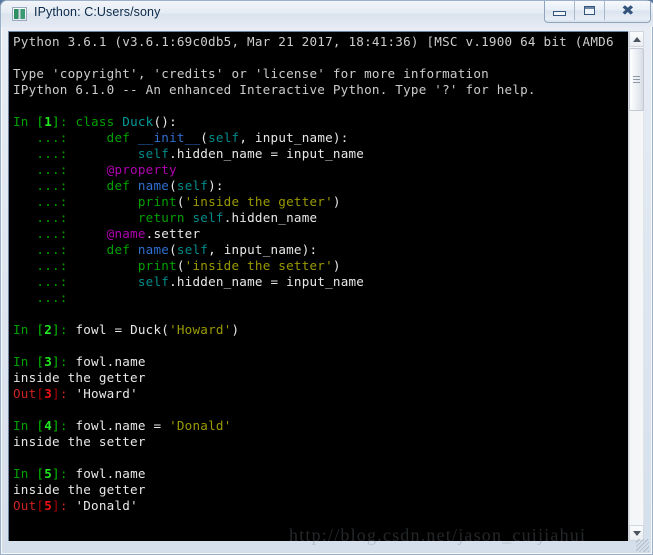  Describe the element at coordinates (19, 14) in the screenshot. I see `ipython-app-icon-glyph` at that location.